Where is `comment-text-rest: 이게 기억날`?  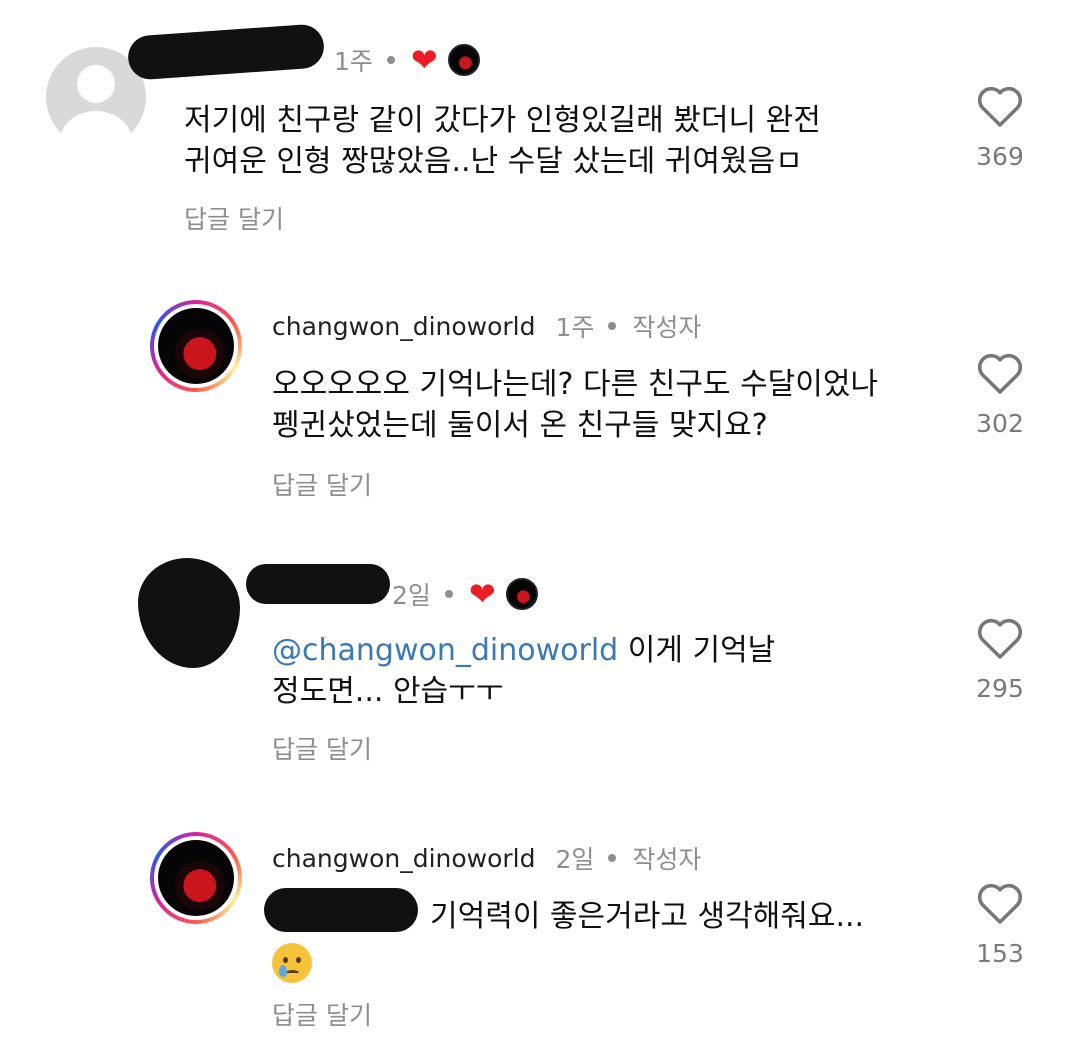
comment-text-rest: 이게 기억날 is located at coordinates (697, 650).